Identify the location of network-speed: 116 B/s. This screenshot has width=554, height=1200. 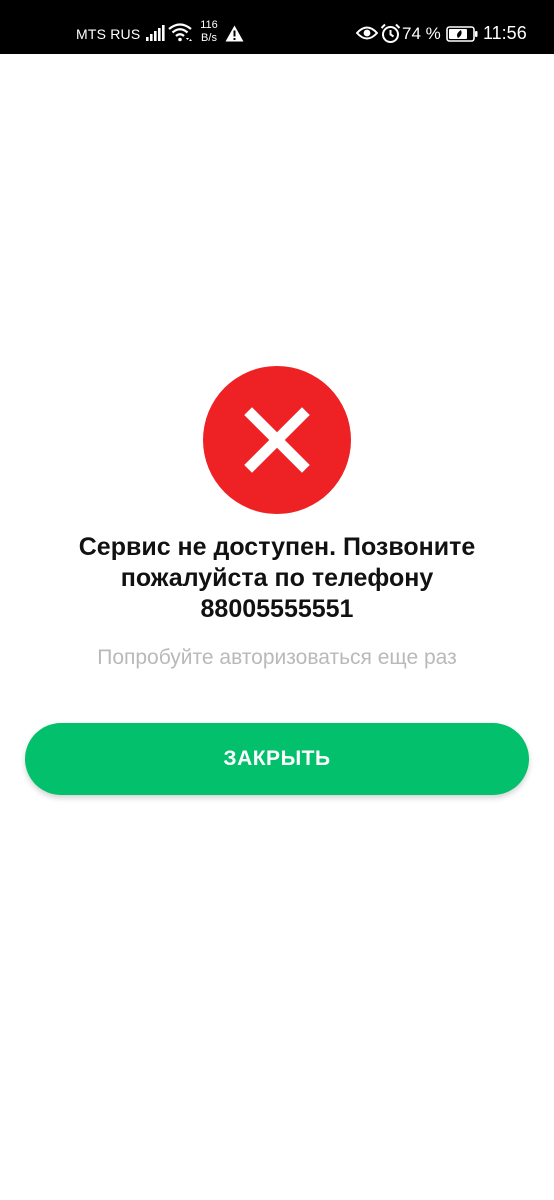
(209, 32).